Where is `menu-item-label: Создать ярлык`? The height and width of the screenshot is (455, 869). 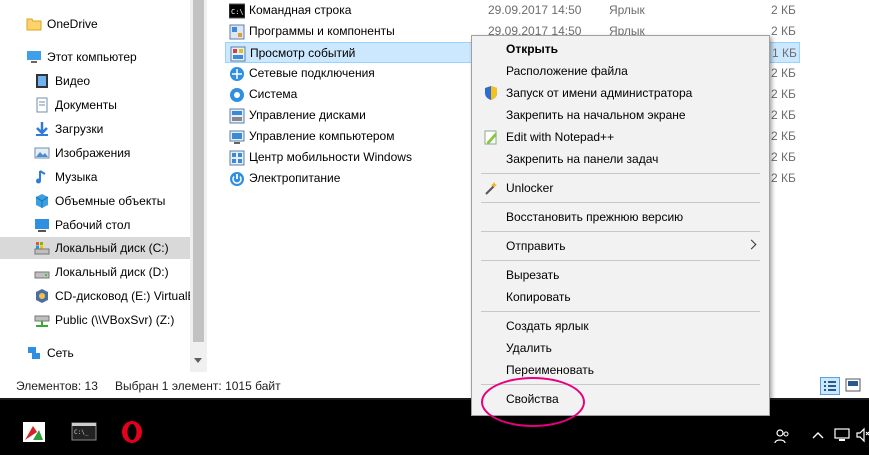 menu-item-label: Создать ярлык is located at coordinates (547, 326).